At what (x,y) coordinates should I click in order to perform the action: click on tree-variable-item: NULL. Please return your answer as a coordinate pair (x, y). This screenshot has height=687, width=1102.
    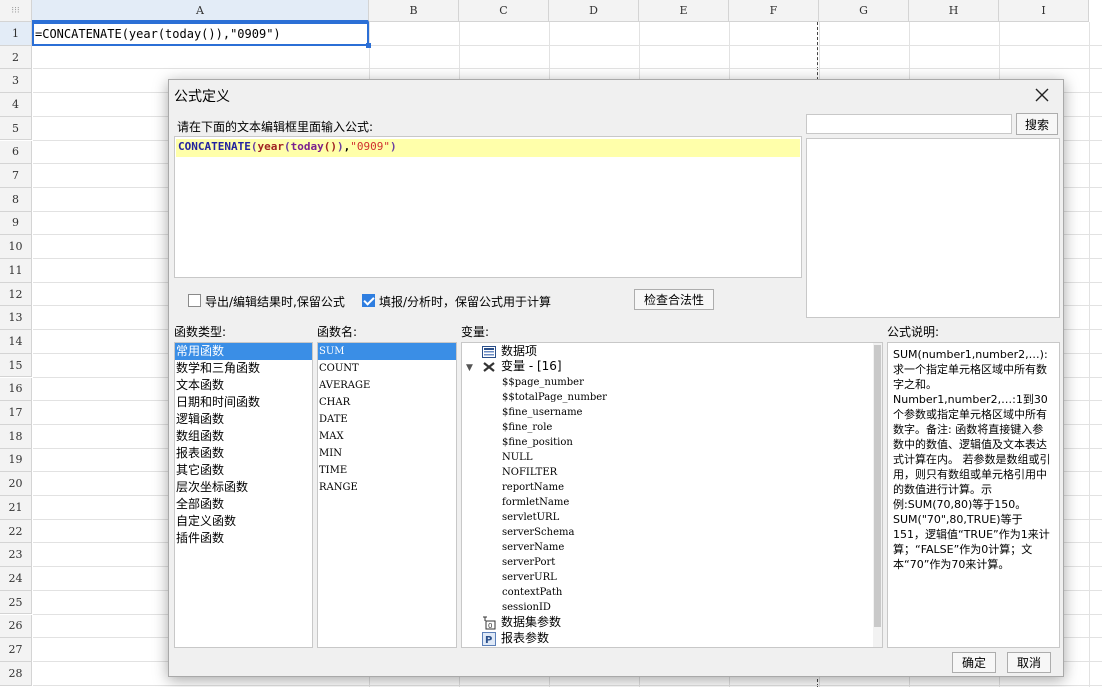
    Looking at the image, I should click on (517, 457).